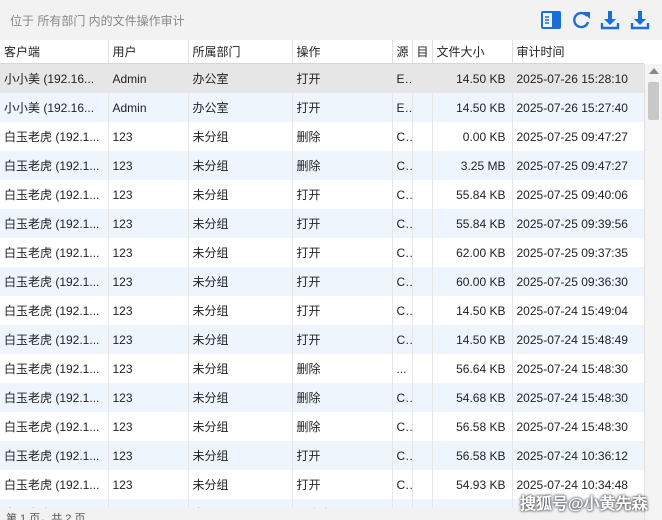 The width and height of the screenshot is (662, 520). Describe the element at coordinates (653, 292) in the screenshot. I see `vertical-scrollbar` at that location.